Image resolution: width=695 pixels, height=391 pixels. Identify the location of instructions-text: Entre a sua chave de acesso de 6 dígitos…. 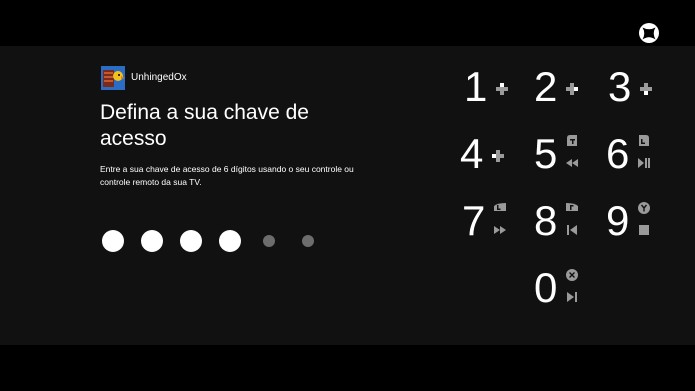
(227, 175).